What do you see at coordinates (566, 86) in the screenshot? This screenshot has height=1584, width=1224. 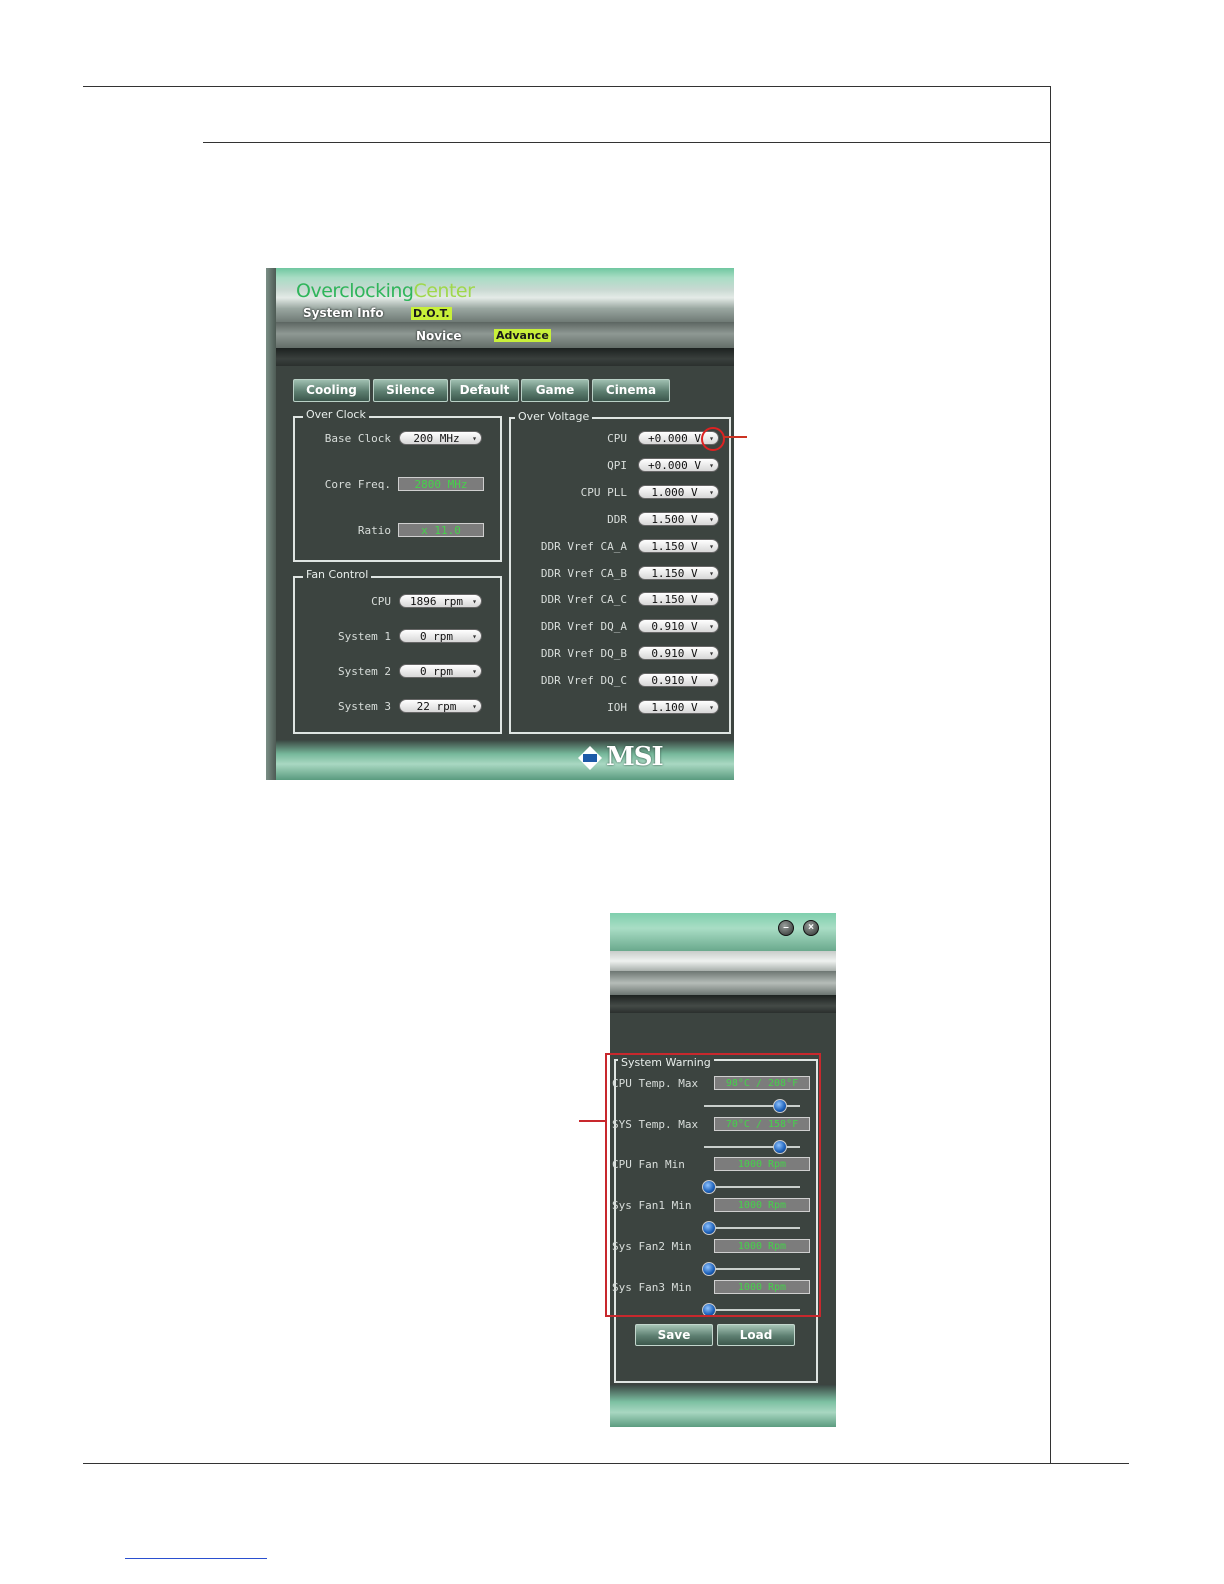 I see `header-rule-top` at bounding box center [566, 86].